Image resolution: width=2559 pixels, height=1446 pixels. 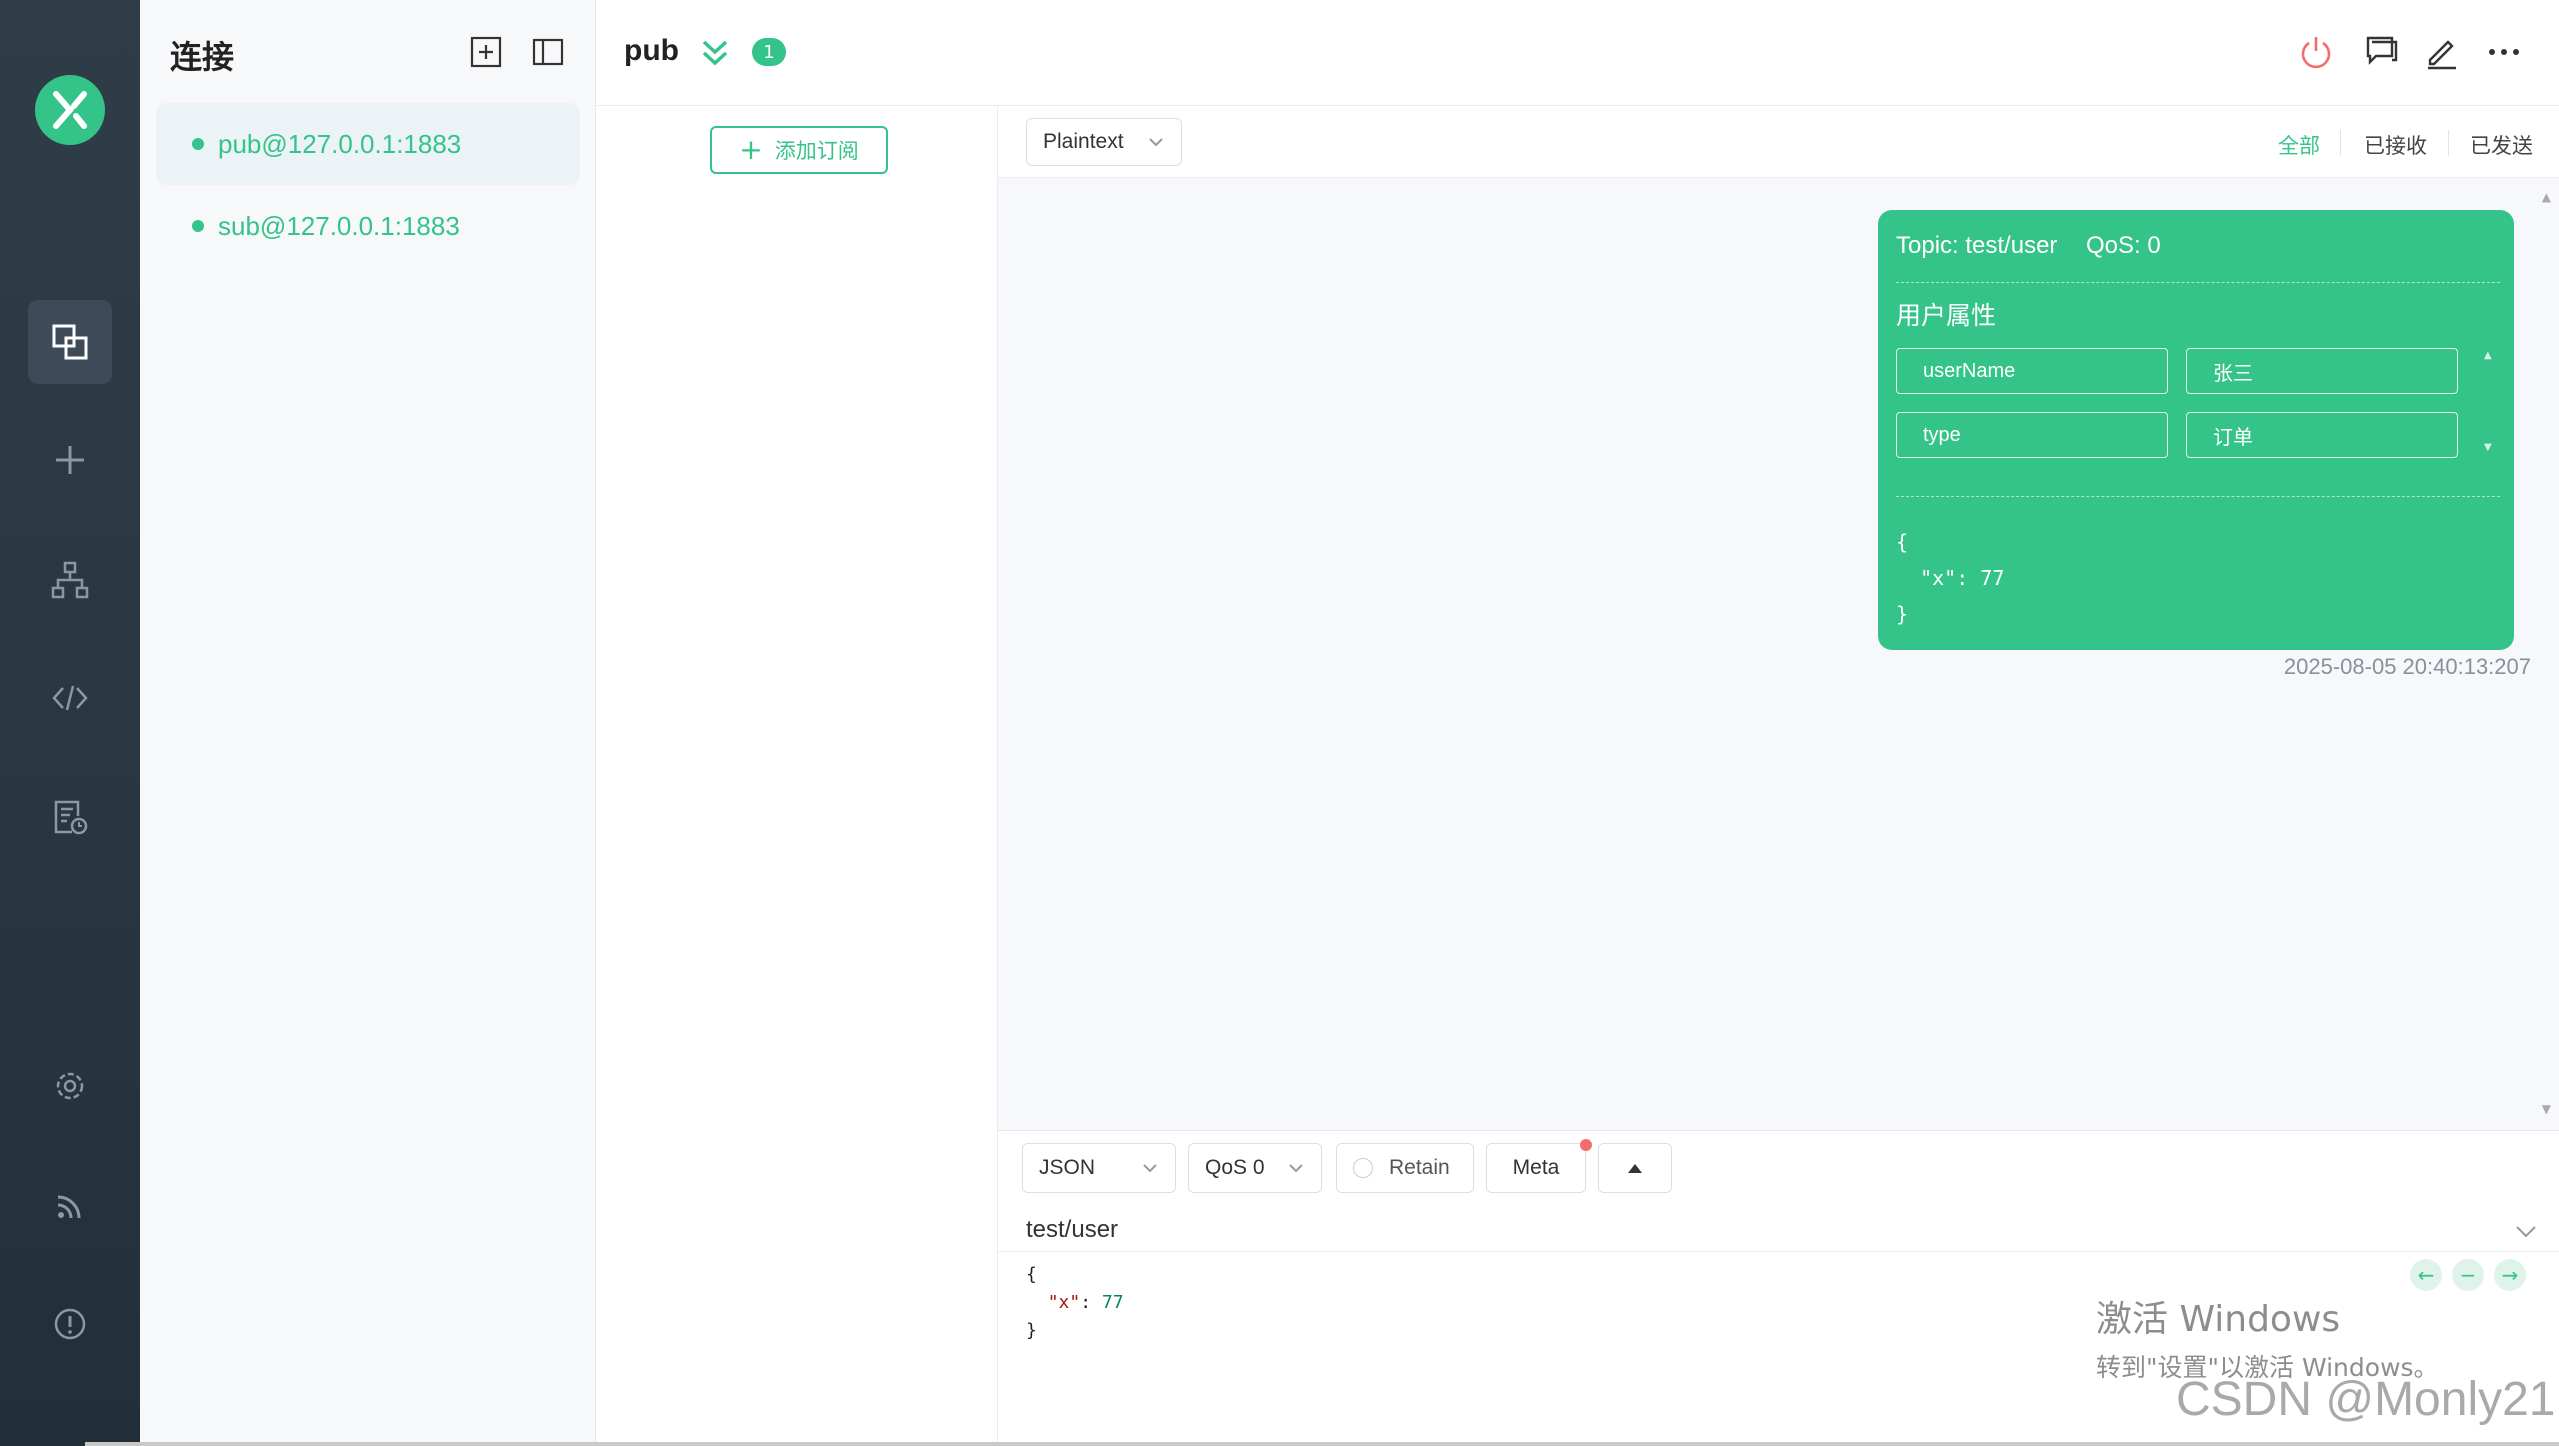 What do you see at coordinates (2322, 371) in the screenshot?
I see `user-property-value: 张三` at bounding box center [2322, 371].